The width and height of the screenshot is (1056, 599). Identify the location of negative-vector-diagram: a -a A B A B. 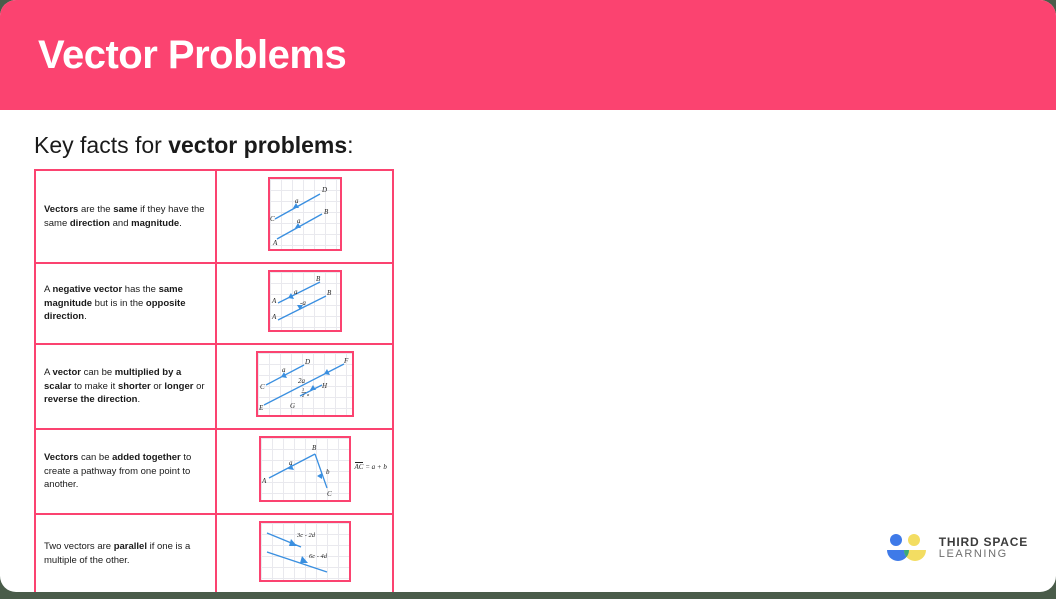
(304, 301).